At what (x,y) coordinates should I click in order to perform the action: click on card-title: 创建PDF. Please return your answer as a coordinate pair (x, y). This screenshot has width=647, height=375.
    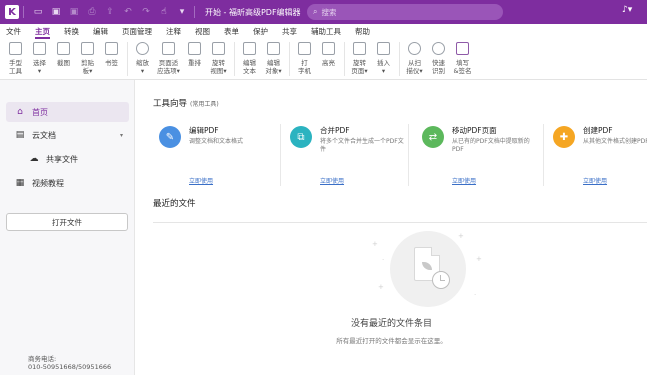
    Looking at the image, I should click on (598, 130).